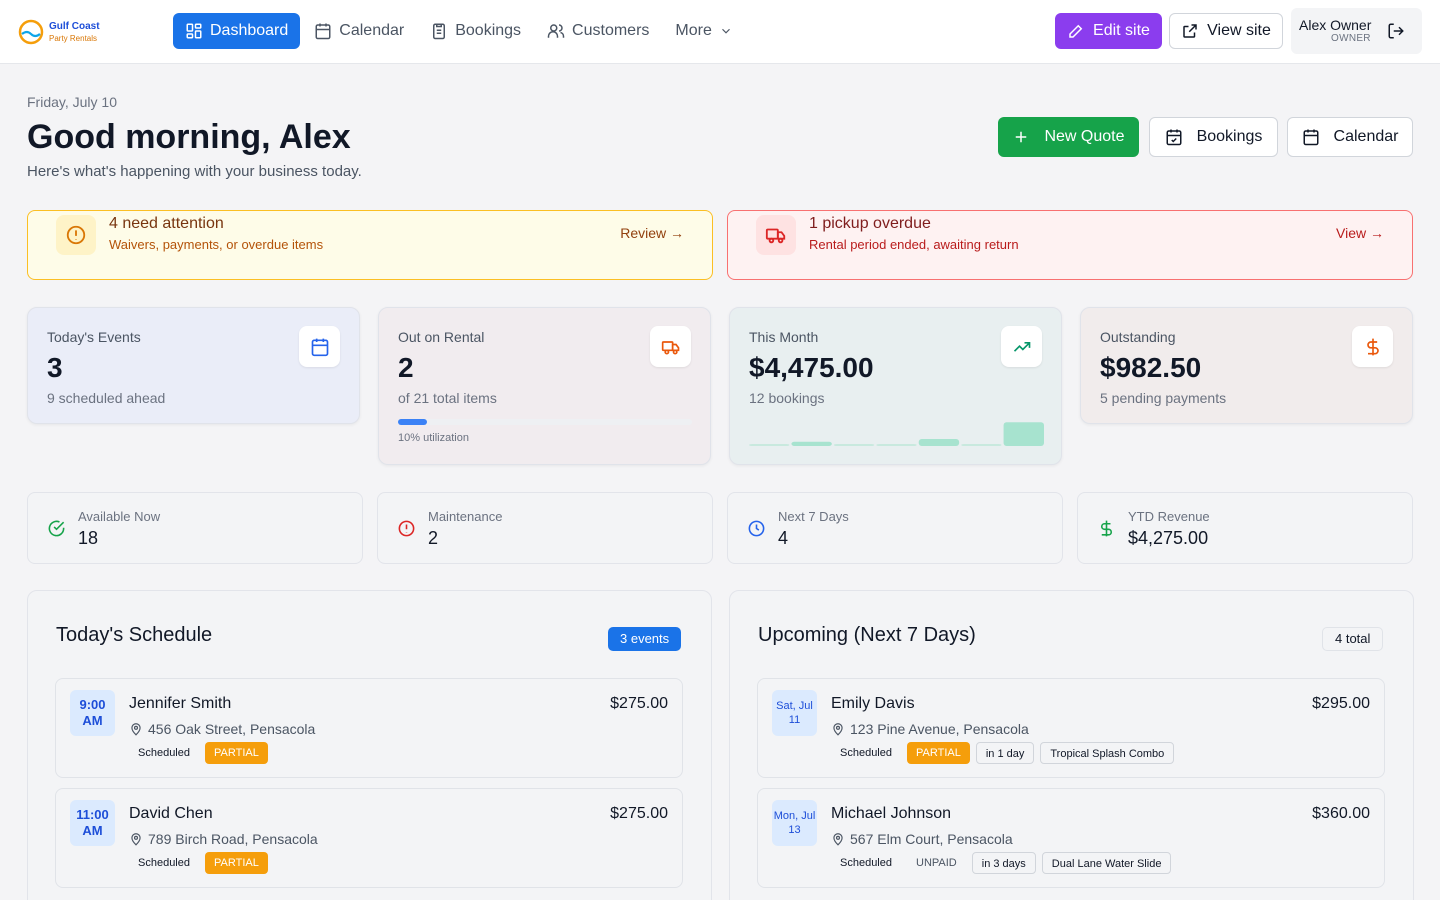  I want to click on panel-title: Upcoming (Next 7 Days), so click(867, 635).